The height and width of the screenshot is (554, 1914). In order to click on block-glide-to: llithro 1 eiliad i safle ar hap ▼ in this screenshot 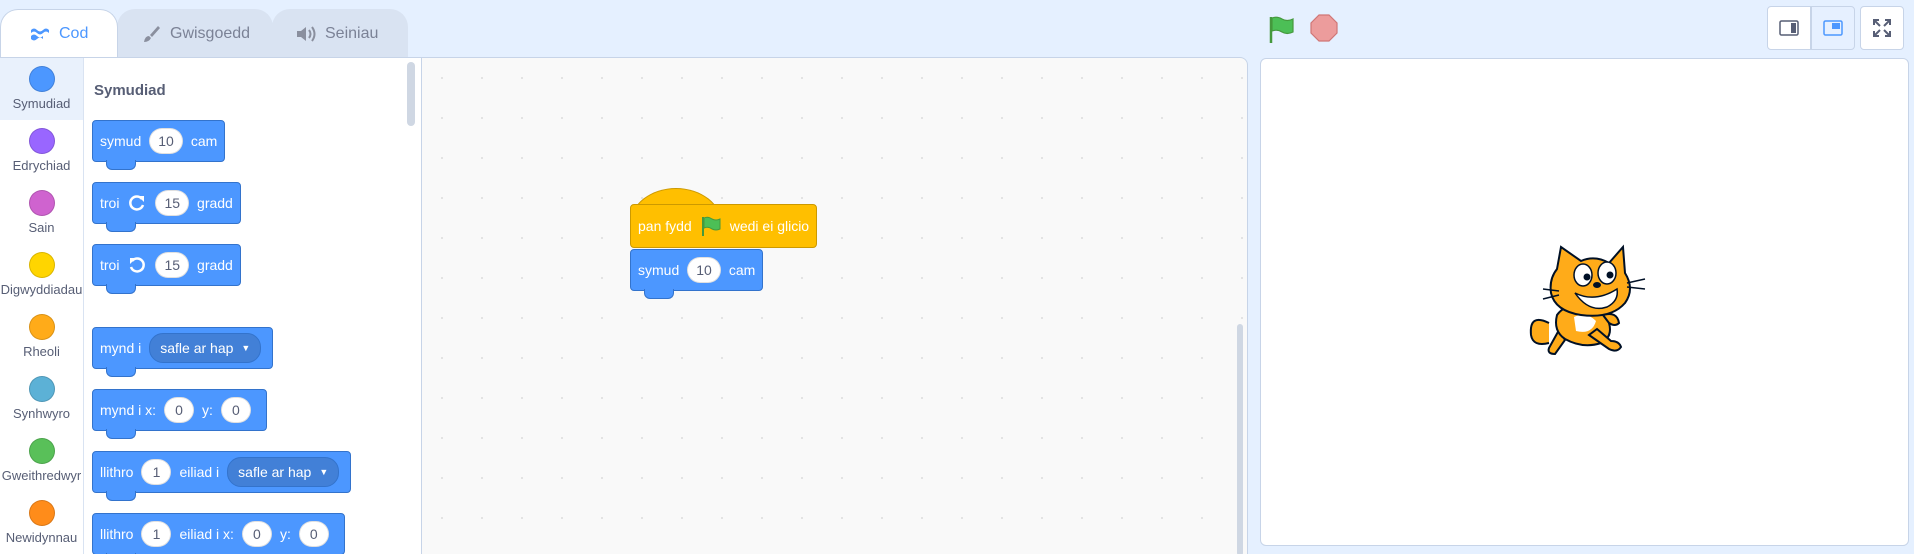, I will do `click(222, 476)`.